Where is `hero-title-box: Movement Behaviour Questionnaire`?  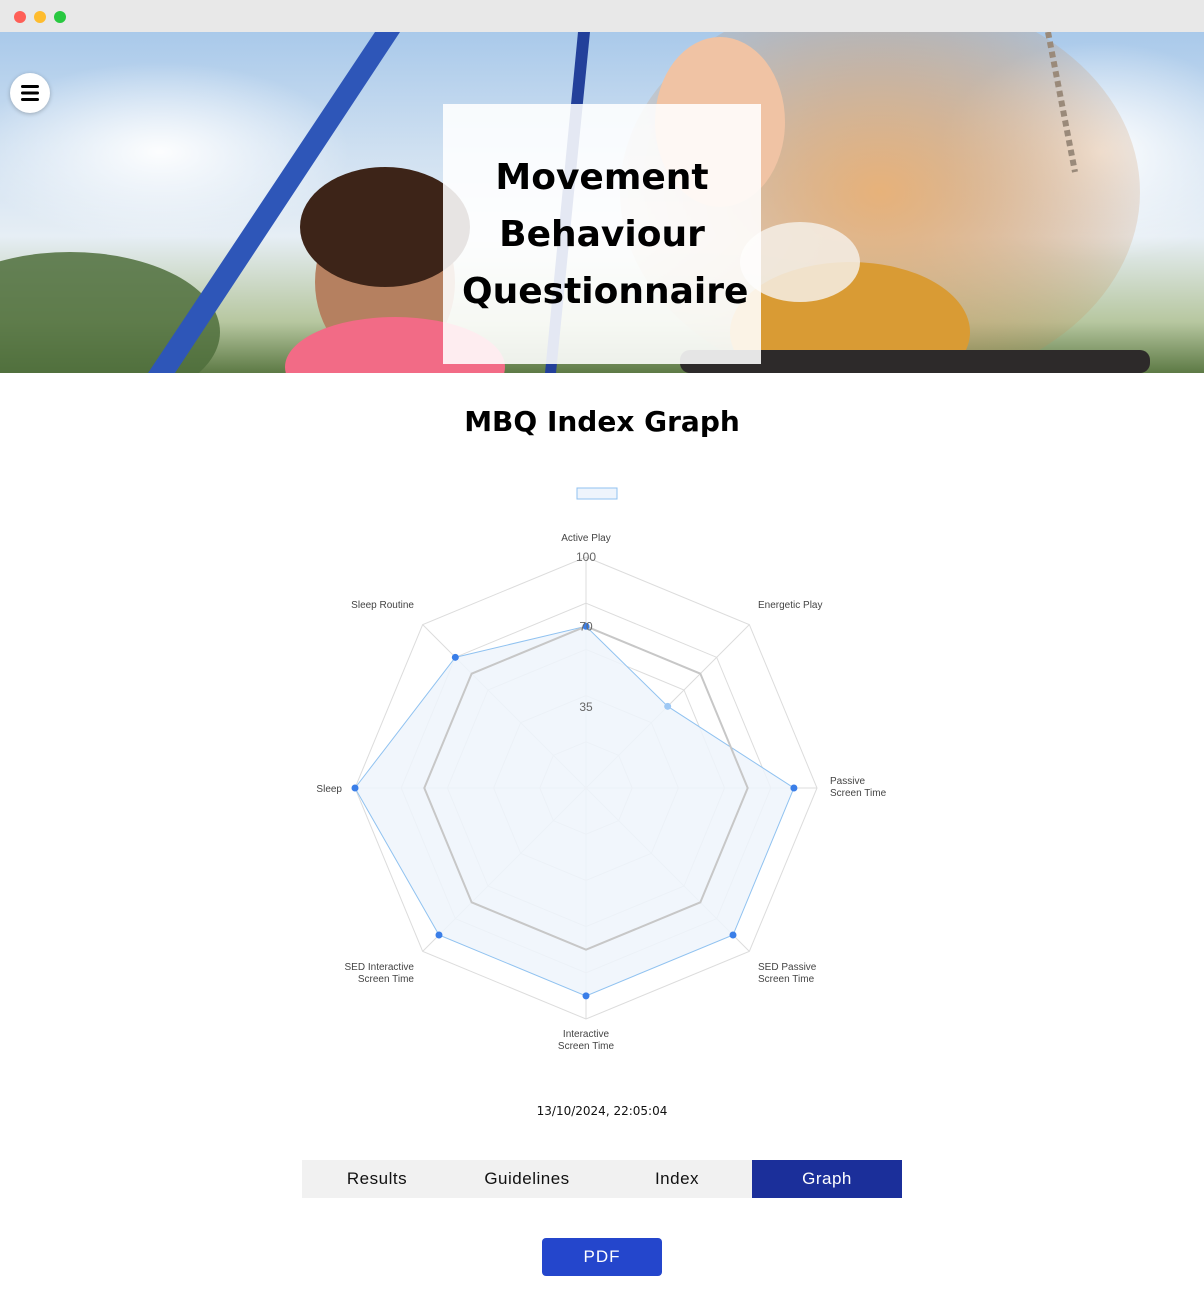
hero-title-box: Movement Behaviour Questionnaire is located at coordinates (602, 234).